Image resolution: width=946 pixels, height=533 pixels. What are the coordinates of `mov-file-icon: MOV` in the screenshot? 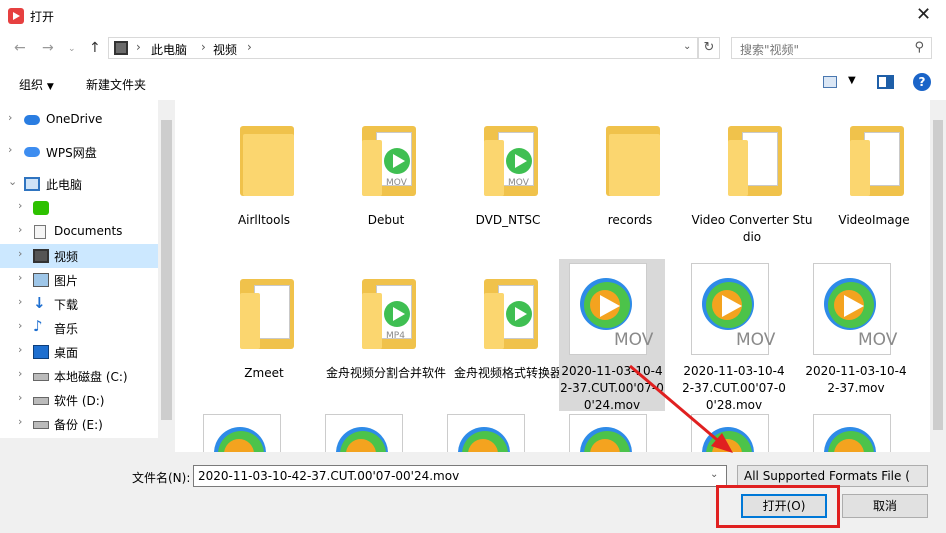 It's located at (855, 309).